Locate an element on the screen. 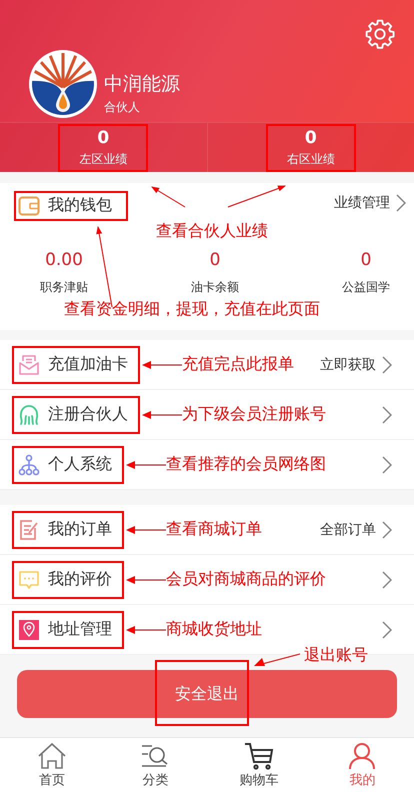 This screenshot has height=792, width=414. wallet-icon is located at coordinates (29, 205).